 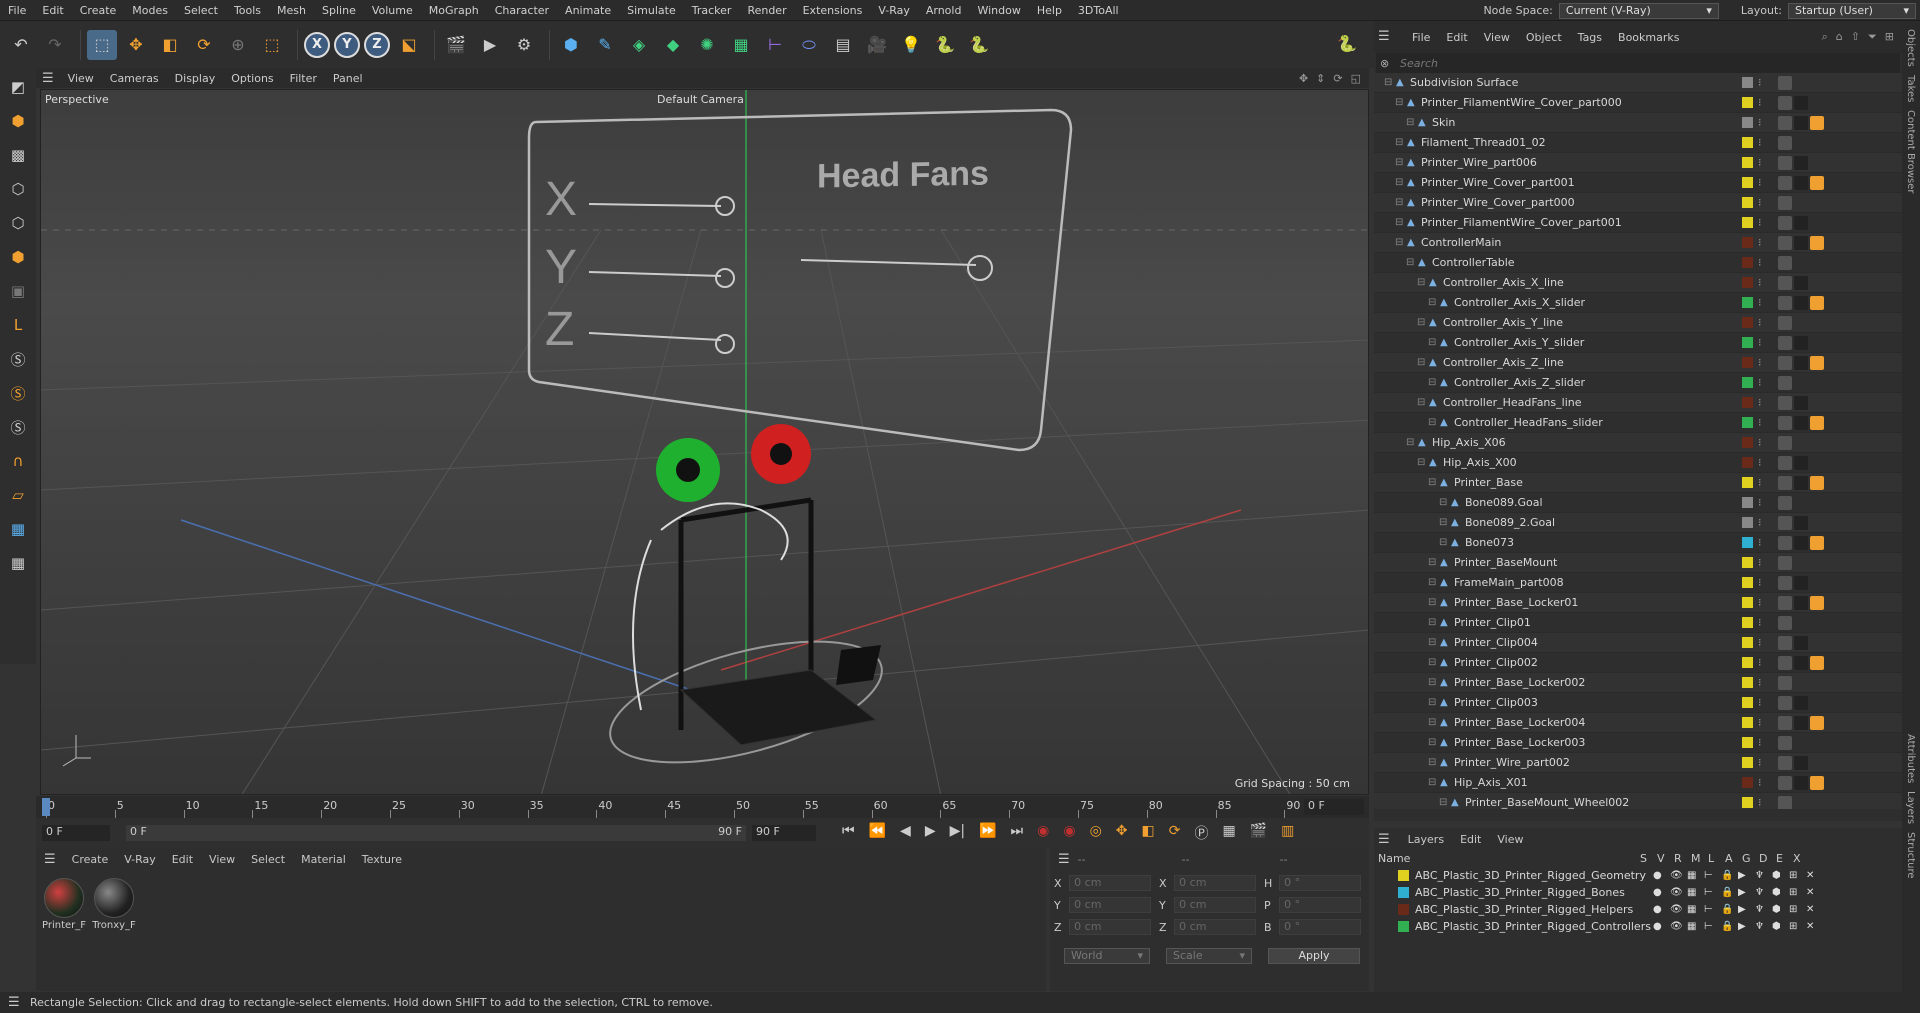 What do you see at coordinates (1638, 183) in the screenshot?
I see `object-row: ⊟ ▲ Printer_Wire_Cover_part001 ⁝` at bounding box center [1638, 183].